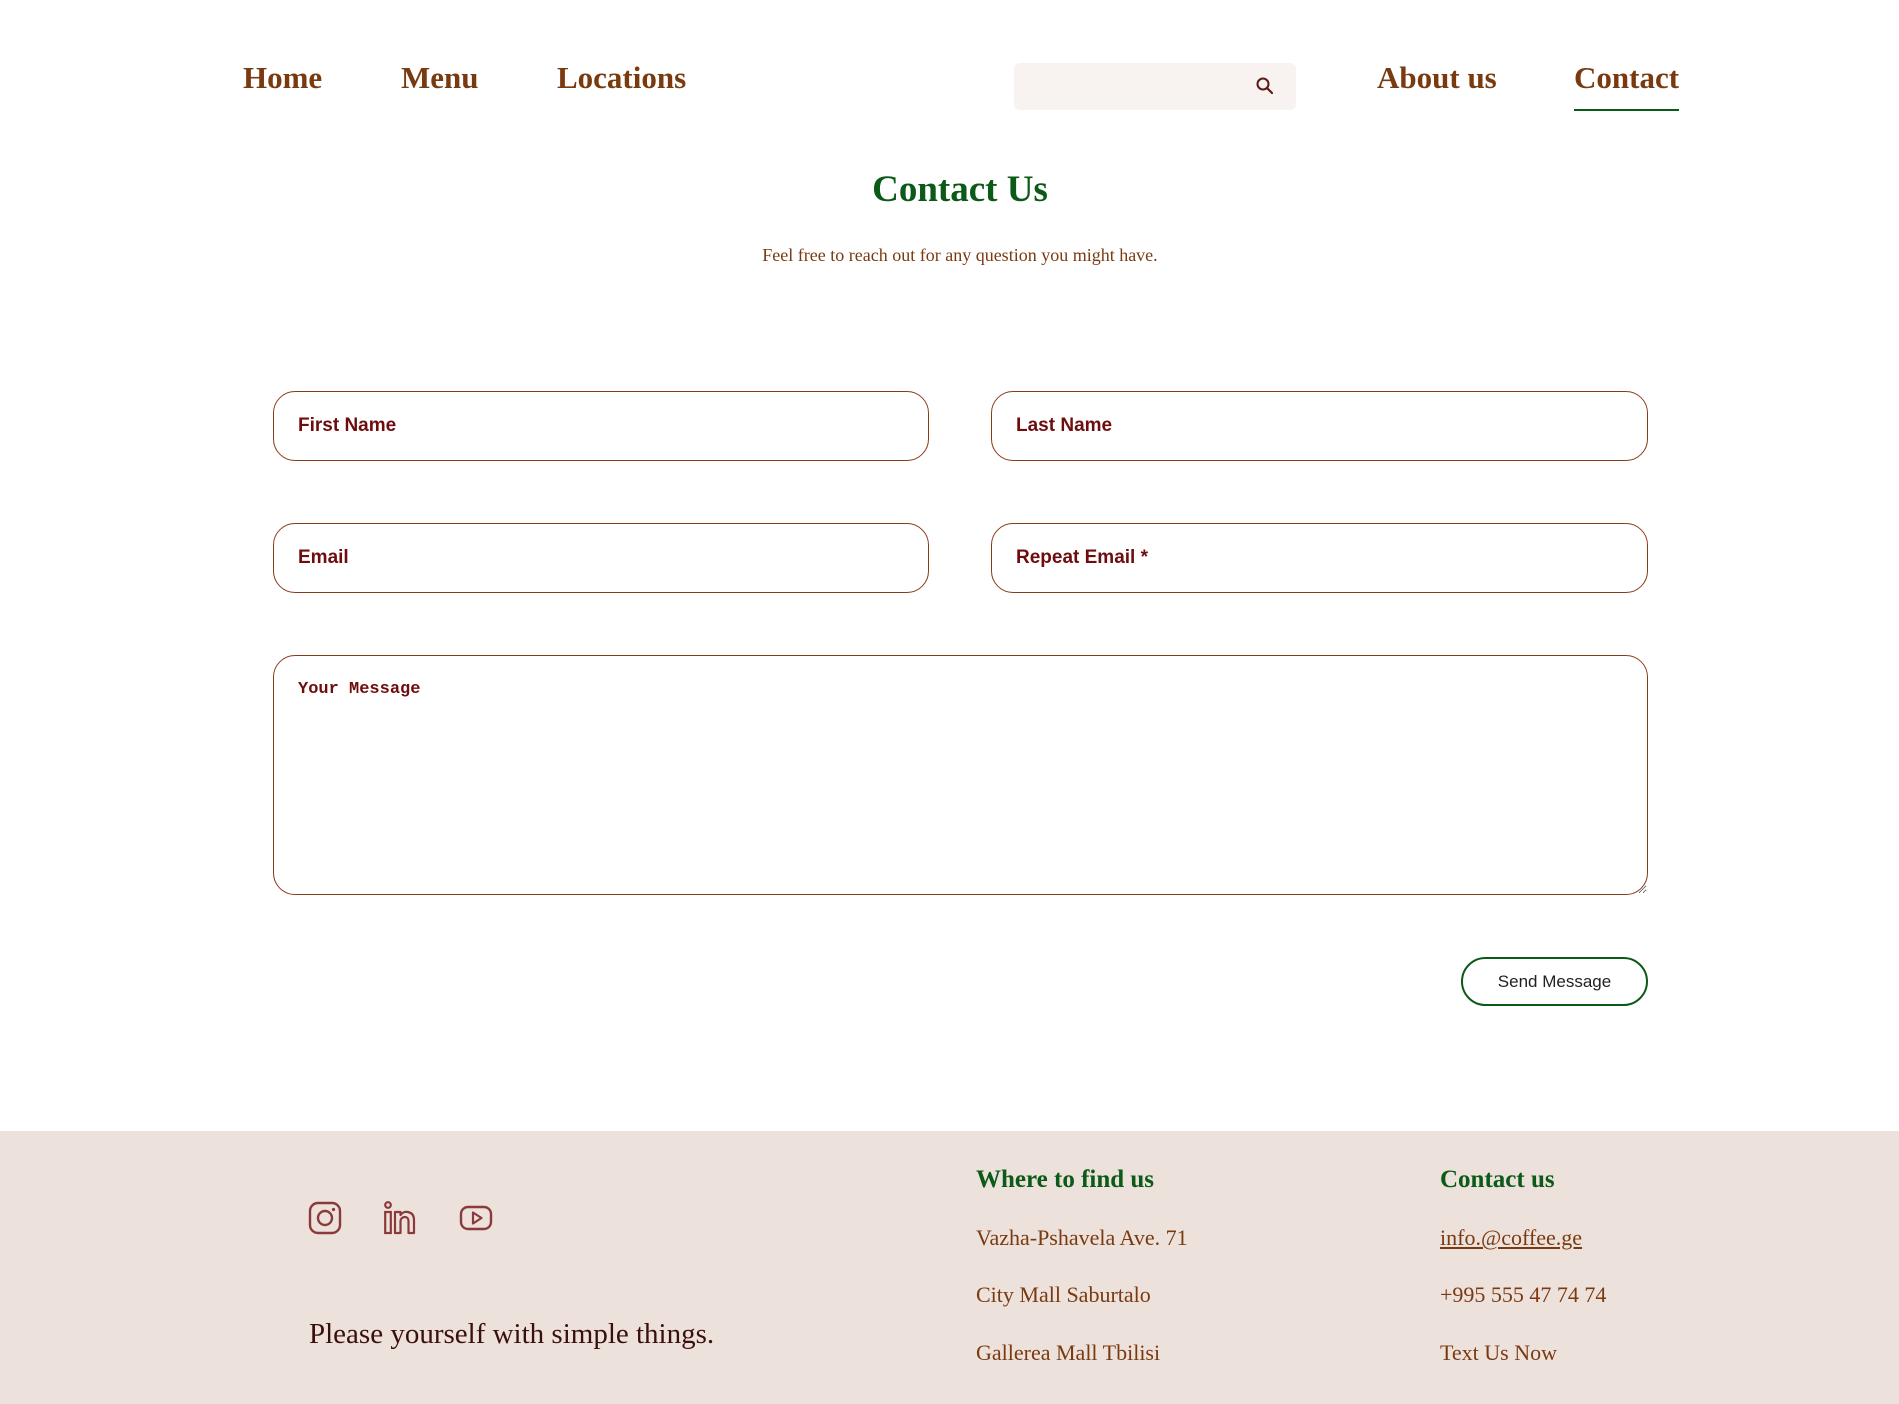 The height and width of the screenshot is (1404, 1899). What do you see at coordinates (1437, 78) in the screenshot?
I see `nav-about-link: About us` at bounding box center [1437, 78].